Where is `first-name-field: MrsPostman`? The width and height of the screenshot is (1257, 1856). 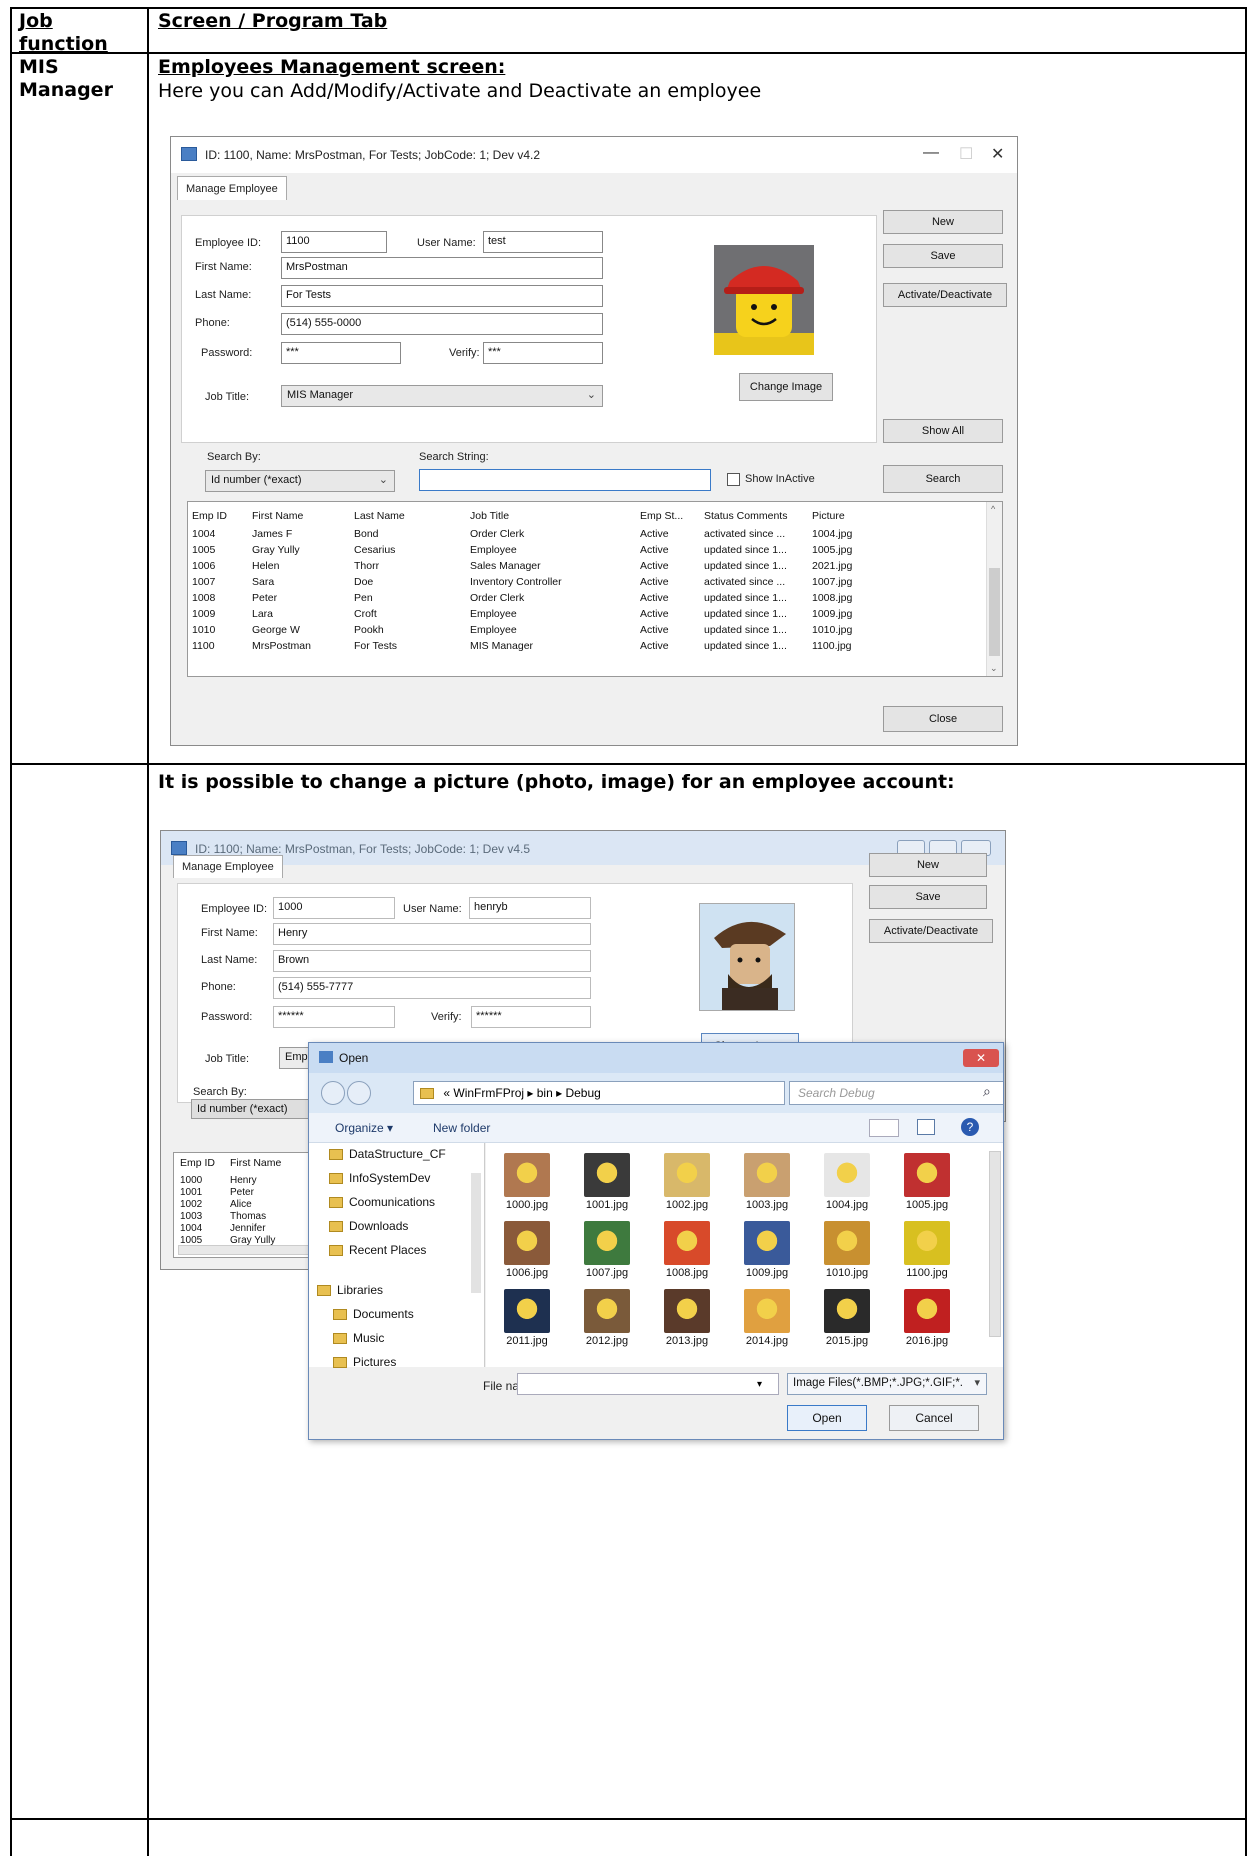 first-name-field: MrsPostman is located at coordinates (442, 268).